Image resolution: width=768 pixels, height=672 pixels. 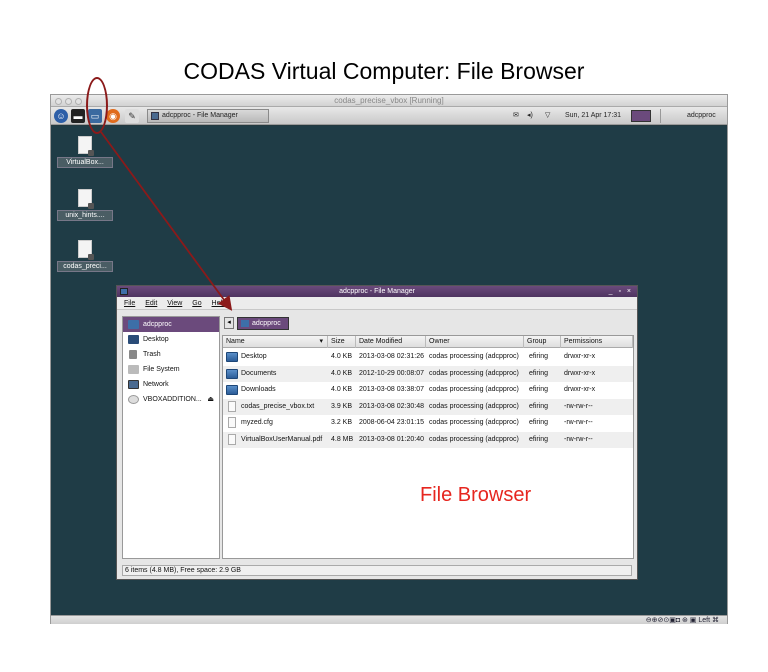 I want to click on arrow-line, so click(x=166, y=221).